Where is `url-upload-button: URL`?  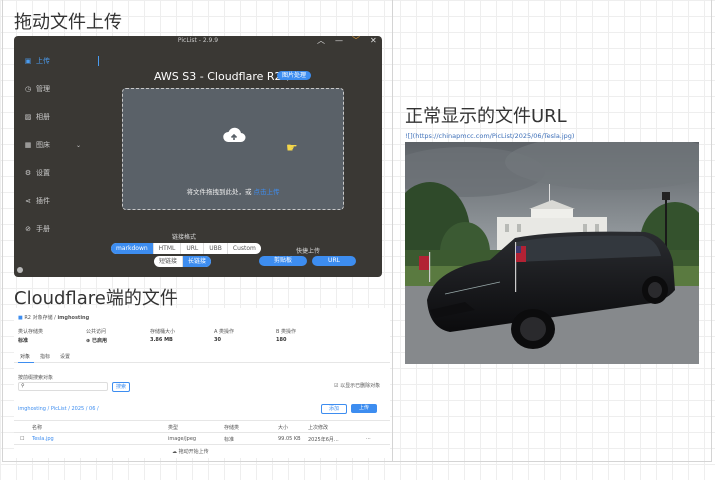 url-upload-button: URL is located at coordinates (334, 261).